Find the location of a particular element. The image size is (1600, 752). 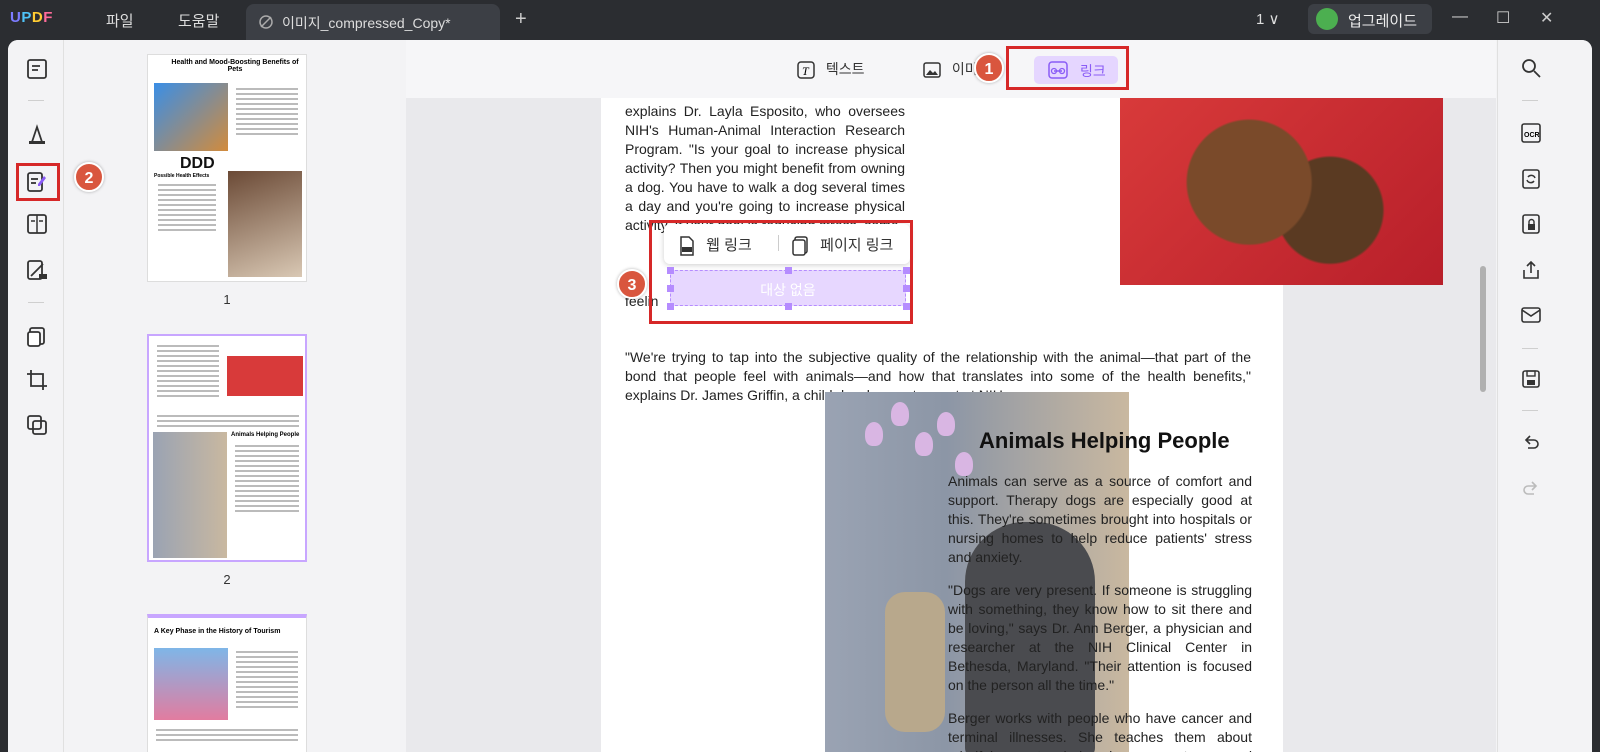

protect-icon is located at coordinates (1531, 224).